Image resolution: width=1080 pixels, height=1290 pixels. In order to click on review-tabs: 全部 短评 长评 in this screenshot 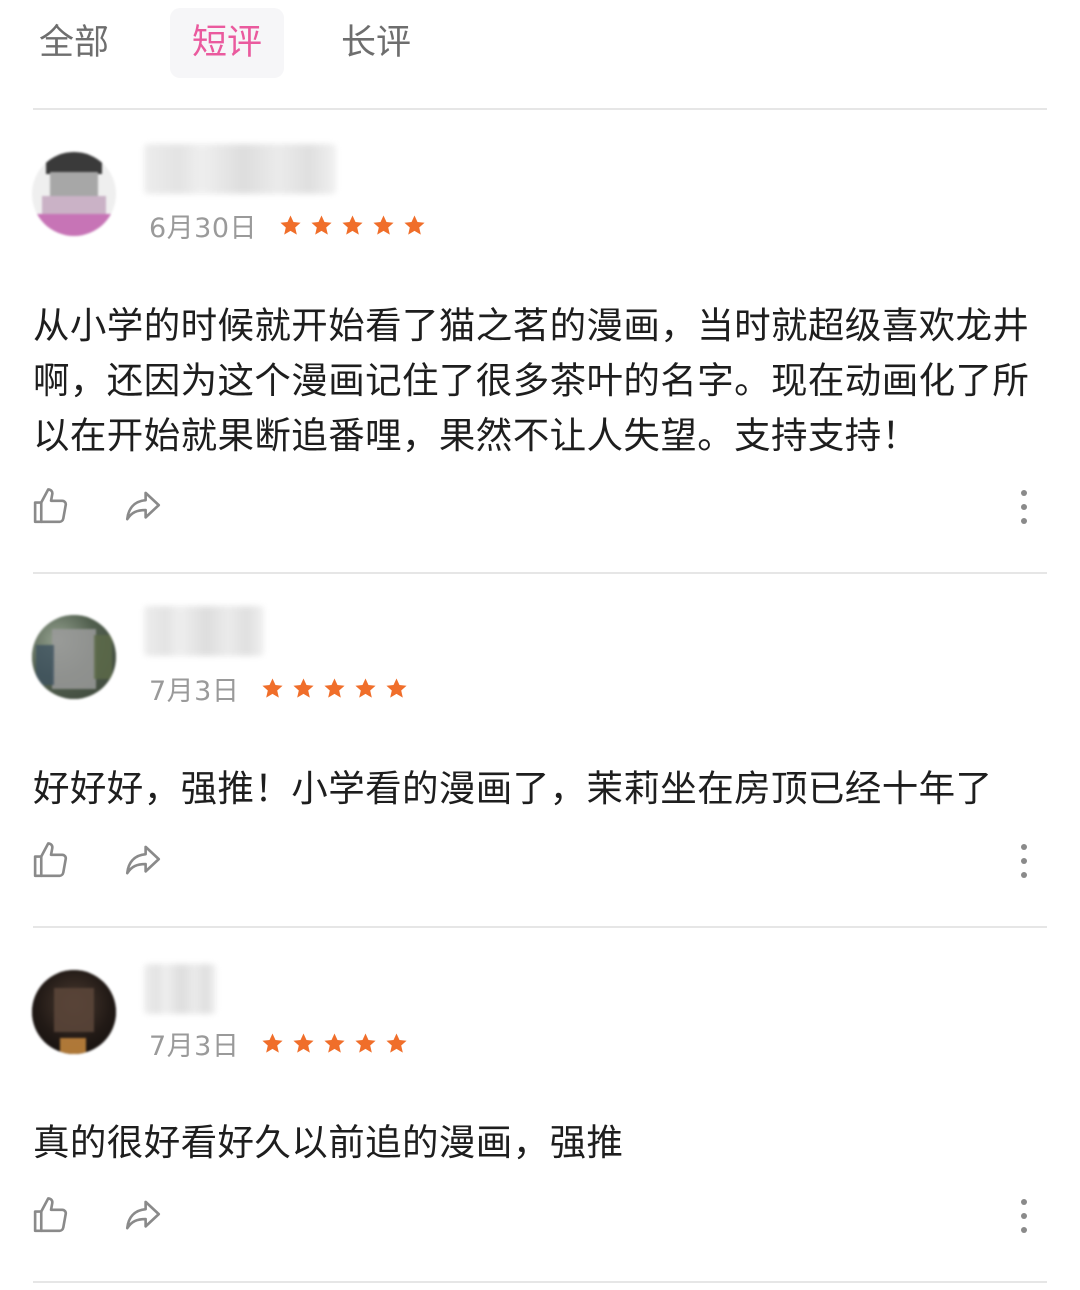, I will do `click(540, 54)`.